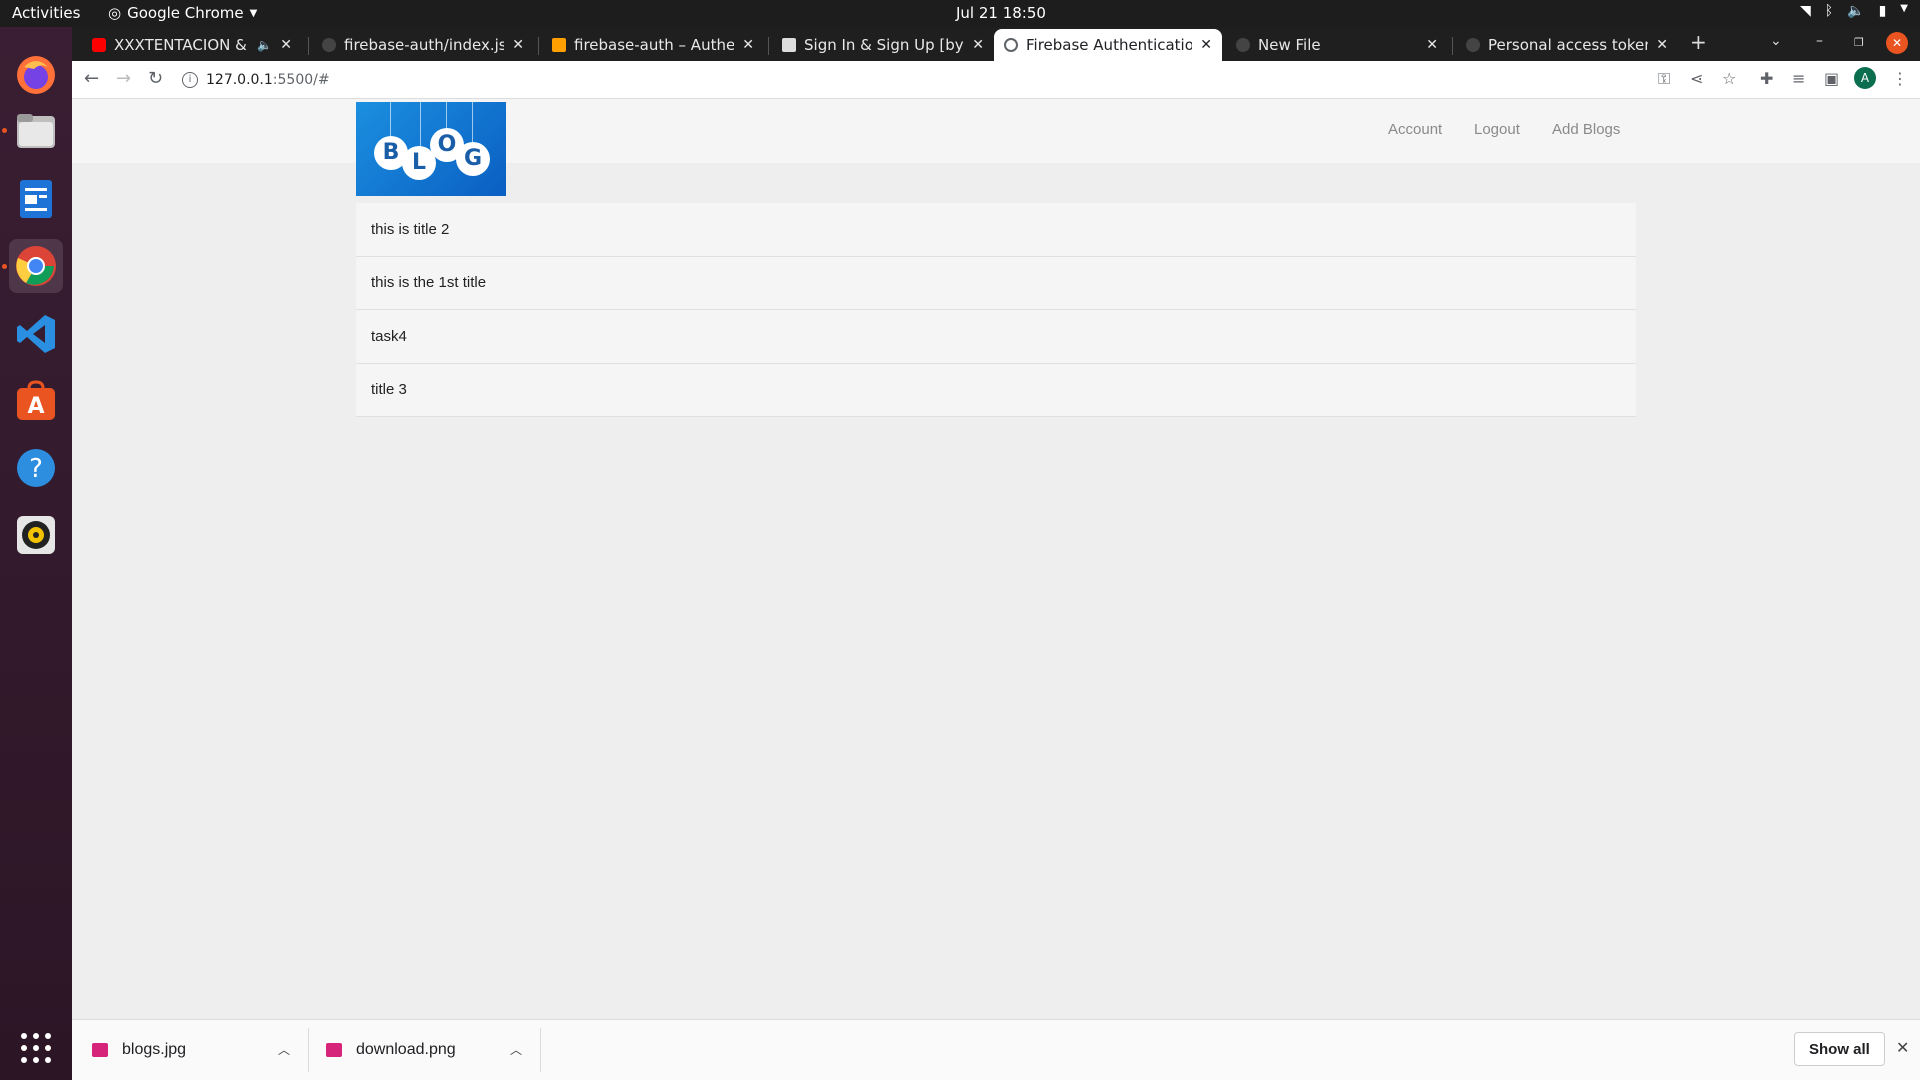  I want to click on blog-logo: B L O G, so click(431, 149).